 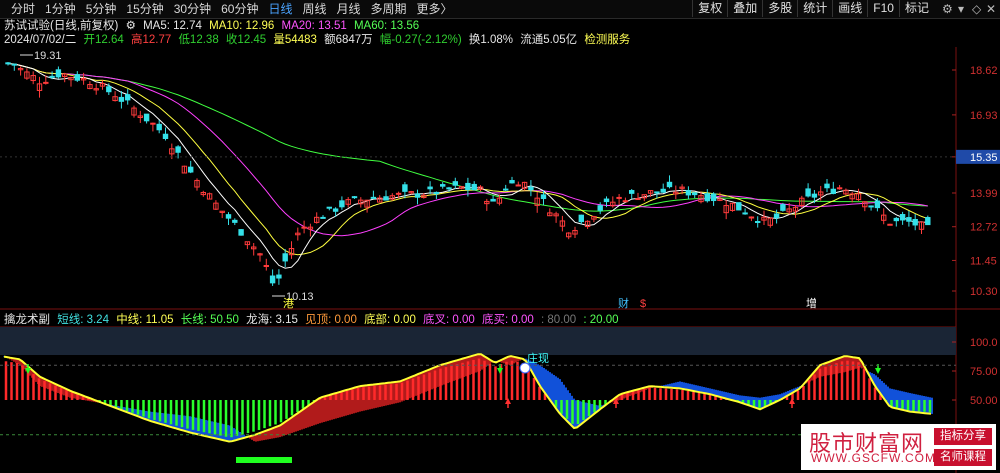 What do you see at coordinates (48, 56) in the screenshot?
I see `high-label: 19.31` at bounding box center [48, 56].